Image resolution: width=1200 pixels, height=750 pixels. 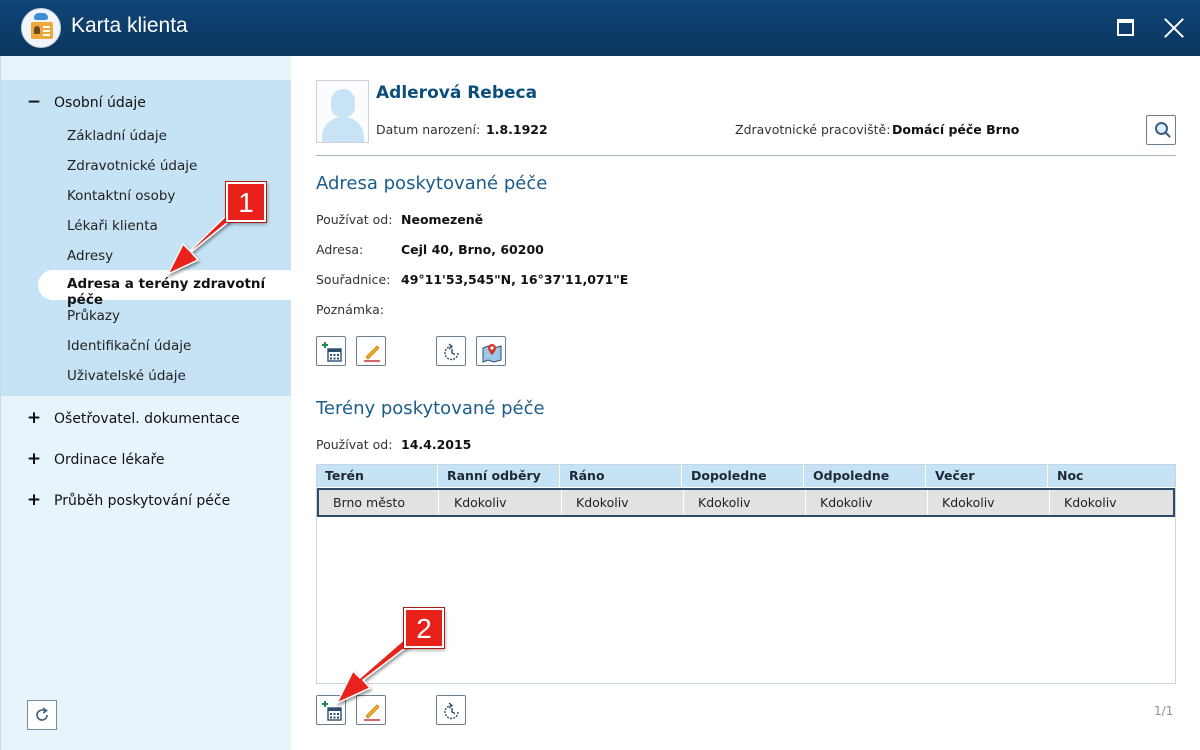 What do you see at coordinates (499, 476) in the screenshot?
I see `column-header: Ranní odběry` at bounding box center [499, 476].